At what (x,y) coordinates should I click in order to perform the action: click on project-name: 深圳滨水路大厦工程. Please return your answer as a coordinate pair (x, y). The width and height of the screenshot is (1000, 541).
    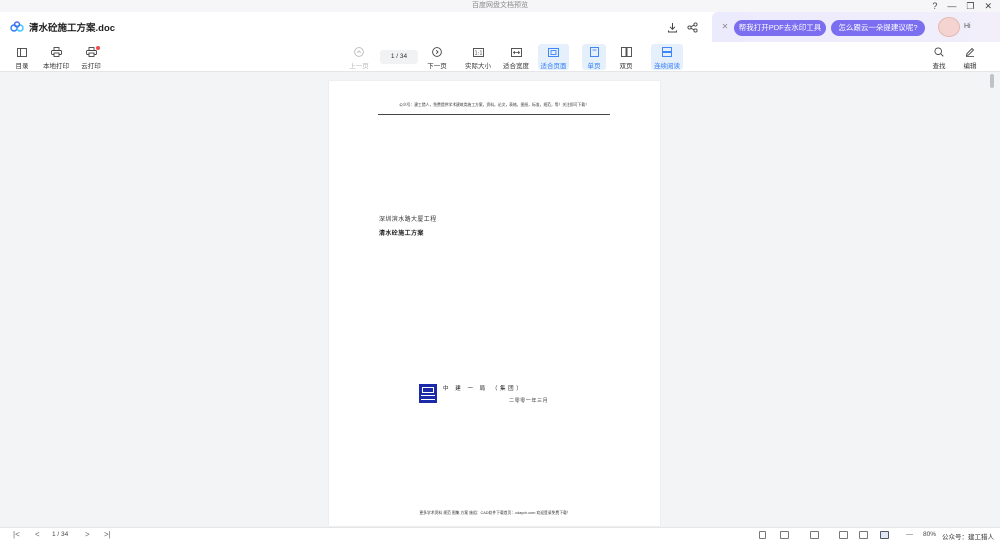
    Looking at the image, I should click on (408, 220).